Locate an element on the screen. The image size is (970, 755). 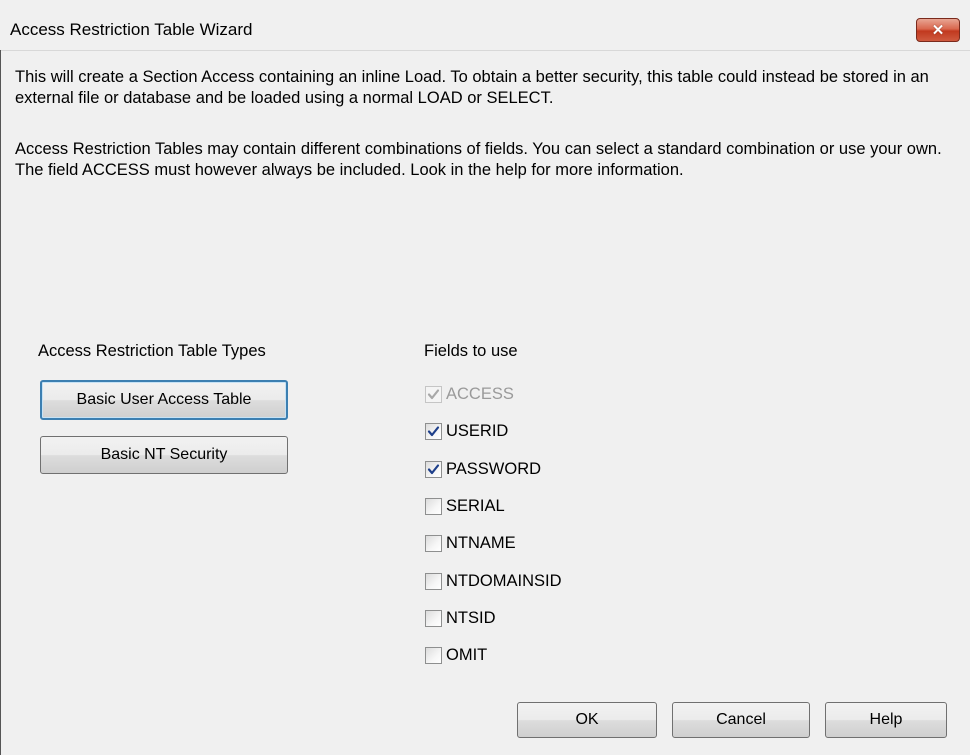
field-checkbox-serial: SERIAL is located at coordinates (465, 506).